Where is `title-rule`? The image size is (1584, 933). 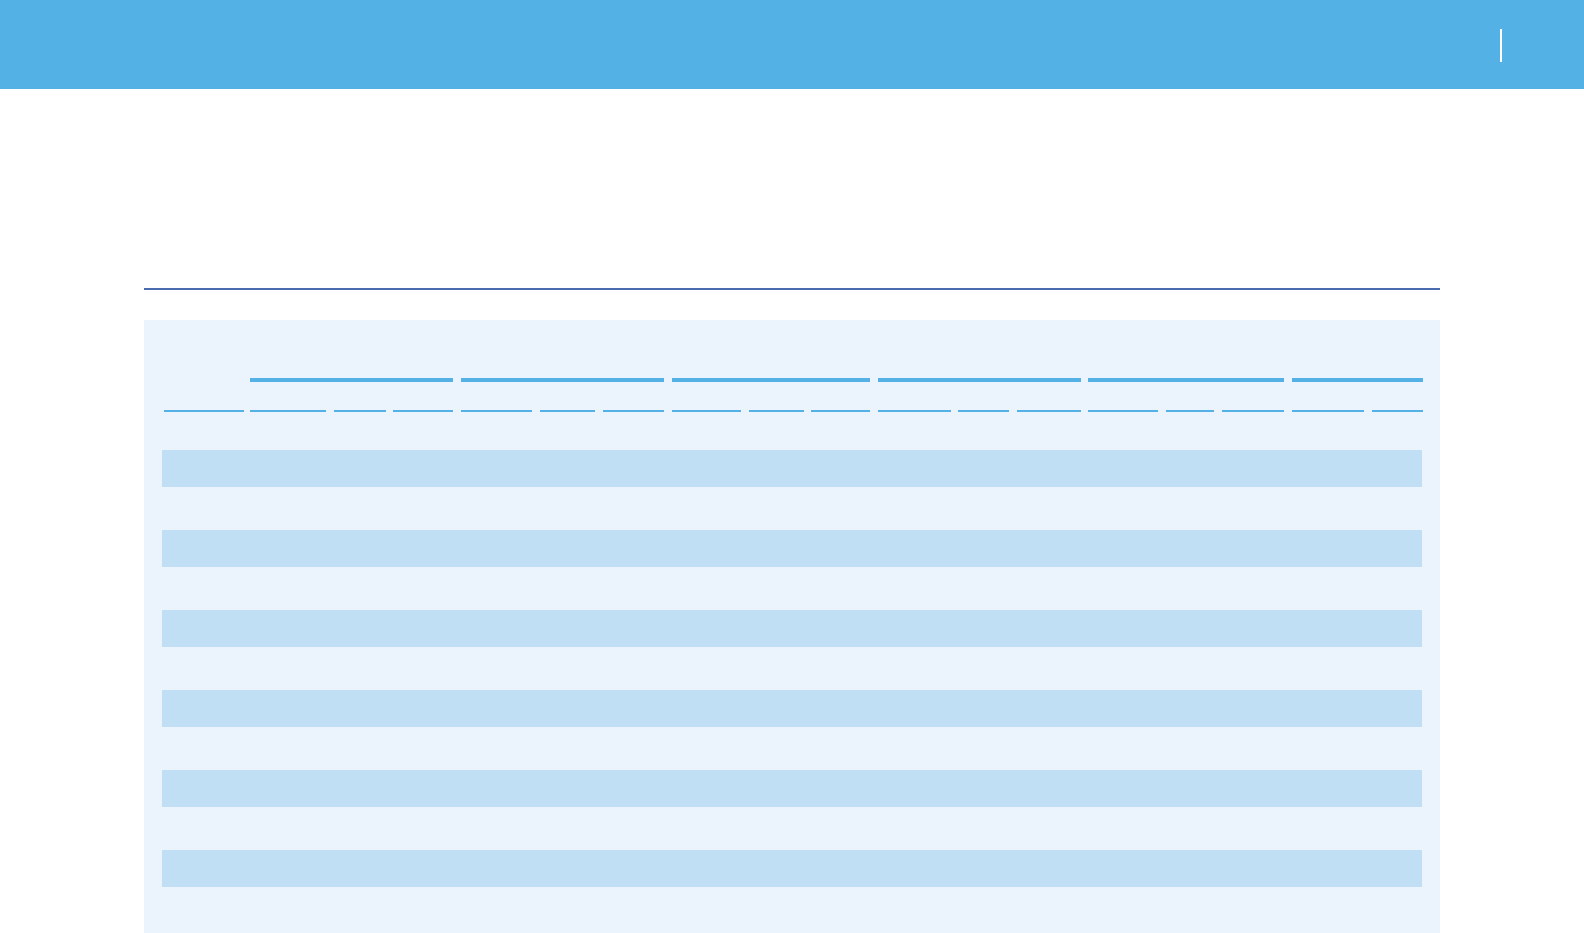 title-rule is located at coordinates (792, 289).